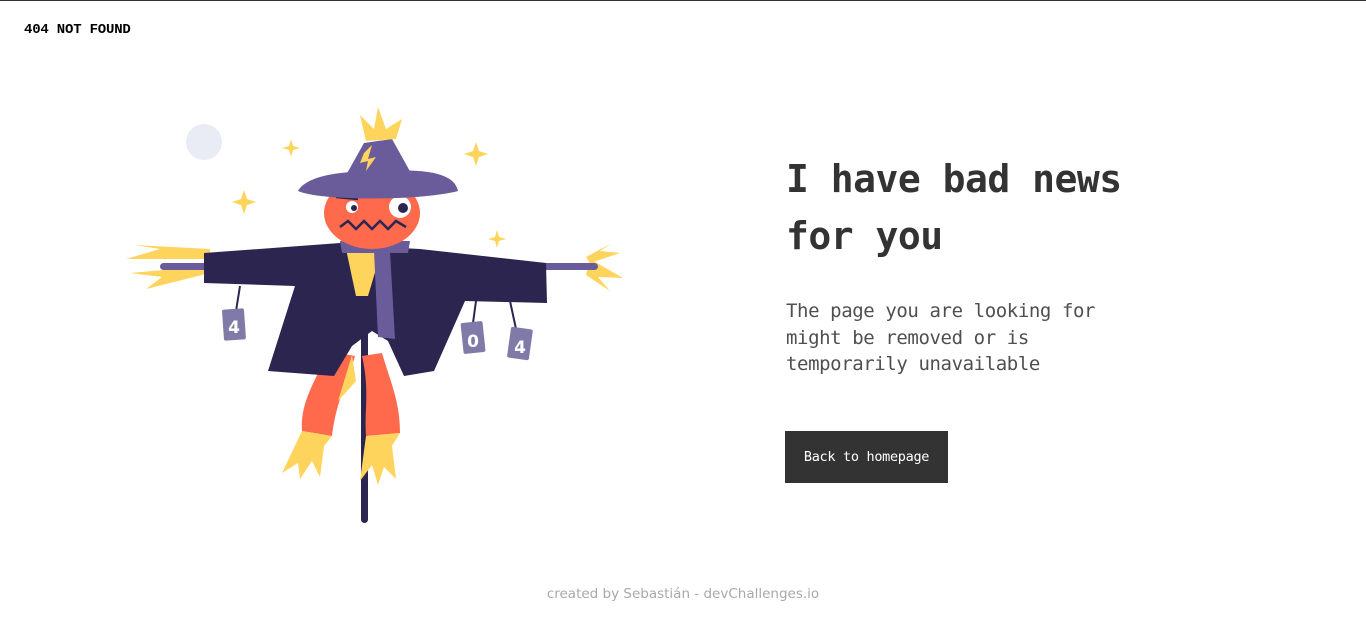  Describe the element at coordinates (954, 207) in the screenshot. I see `headline: I have bad news for you` at that location.